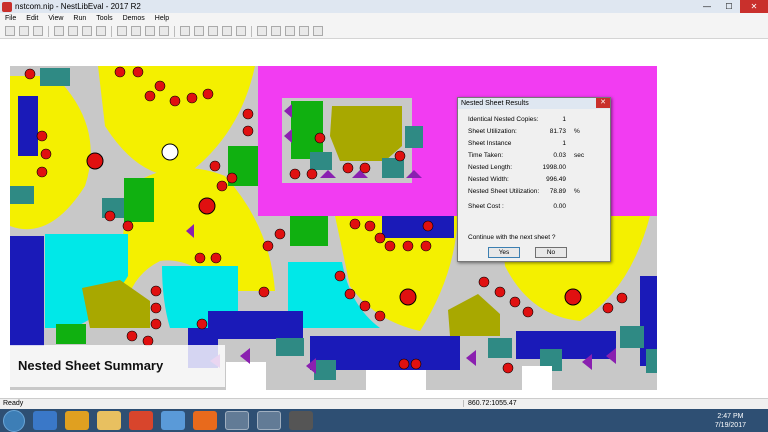 This screenshot has height=432, width=768. I want to click on paste-icon, so click(87, 31).